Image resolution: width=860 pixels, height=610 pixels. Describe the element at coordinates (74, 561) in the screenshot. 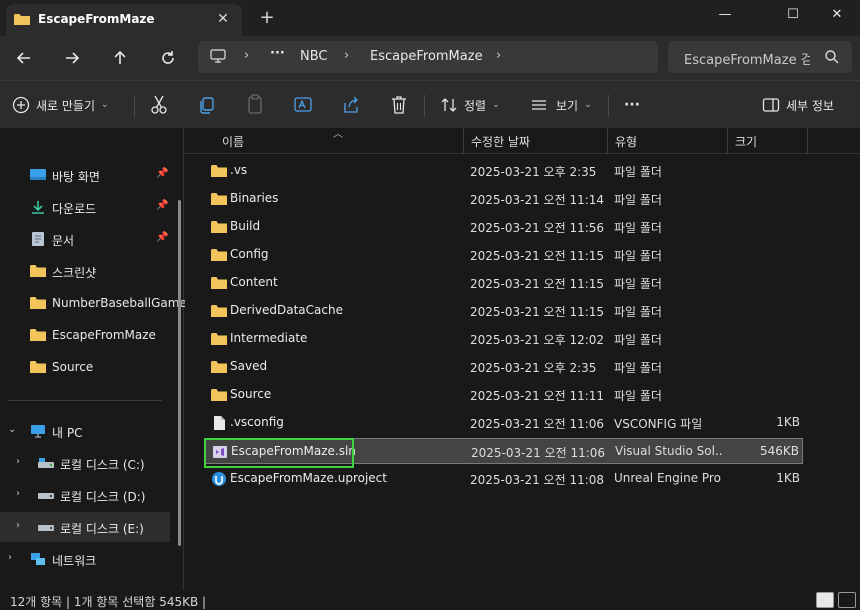

I see `sidebar-item-label: 네트워크` at that location.